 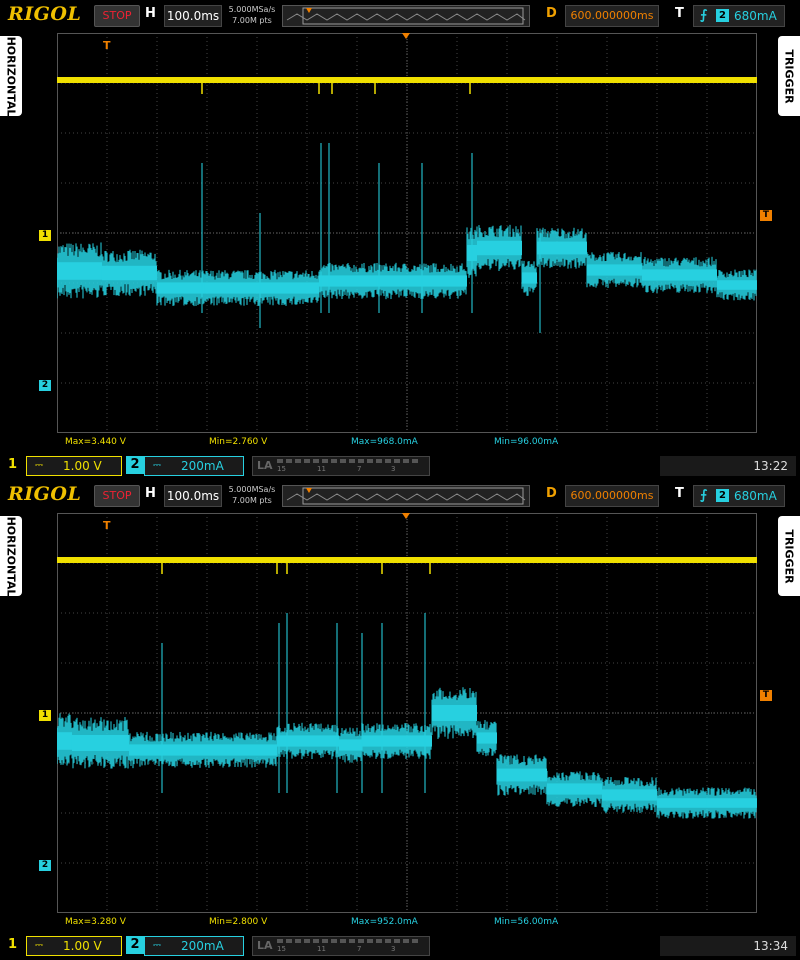 I want to click on brand-logo: RIGOL, so click(x=45, y=494).